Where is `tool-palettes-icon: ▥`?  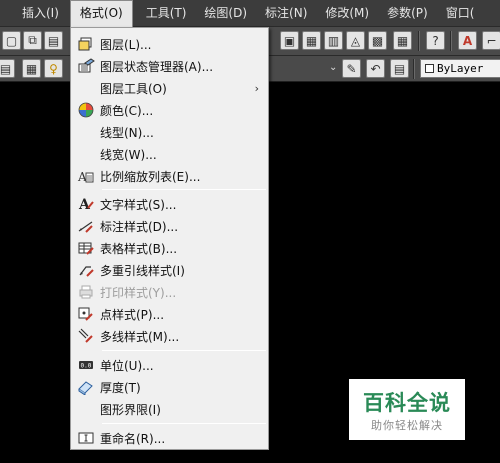 tool-palettes-icon: ▥ is located at coordinates (333, 40).